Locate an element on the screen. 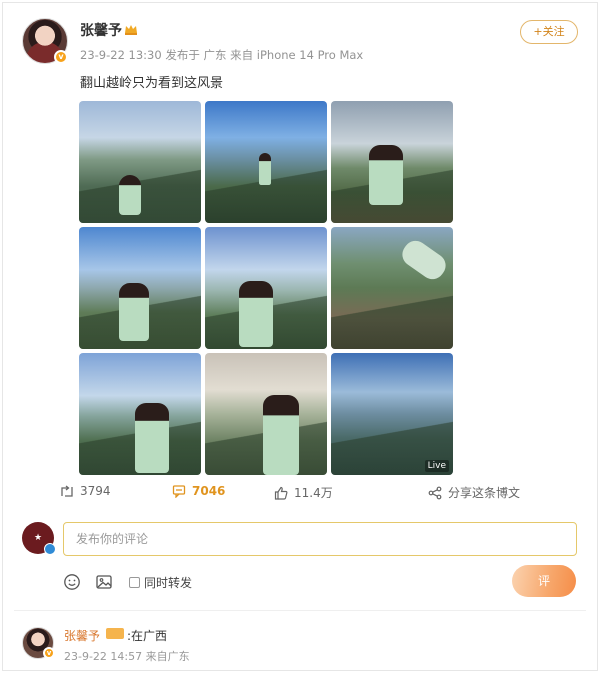  repost-icon is located at coordinates (67, 491).